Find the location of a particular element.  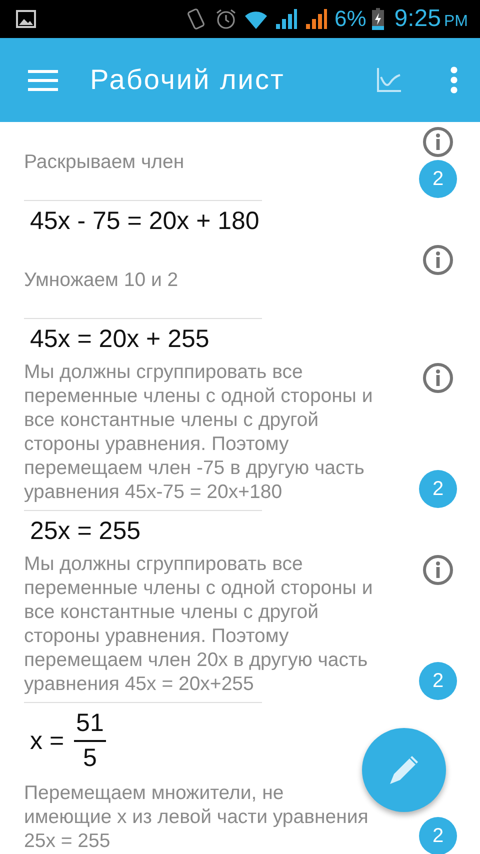

app-title: Рабочий лист is located at coordinates (188, 80).